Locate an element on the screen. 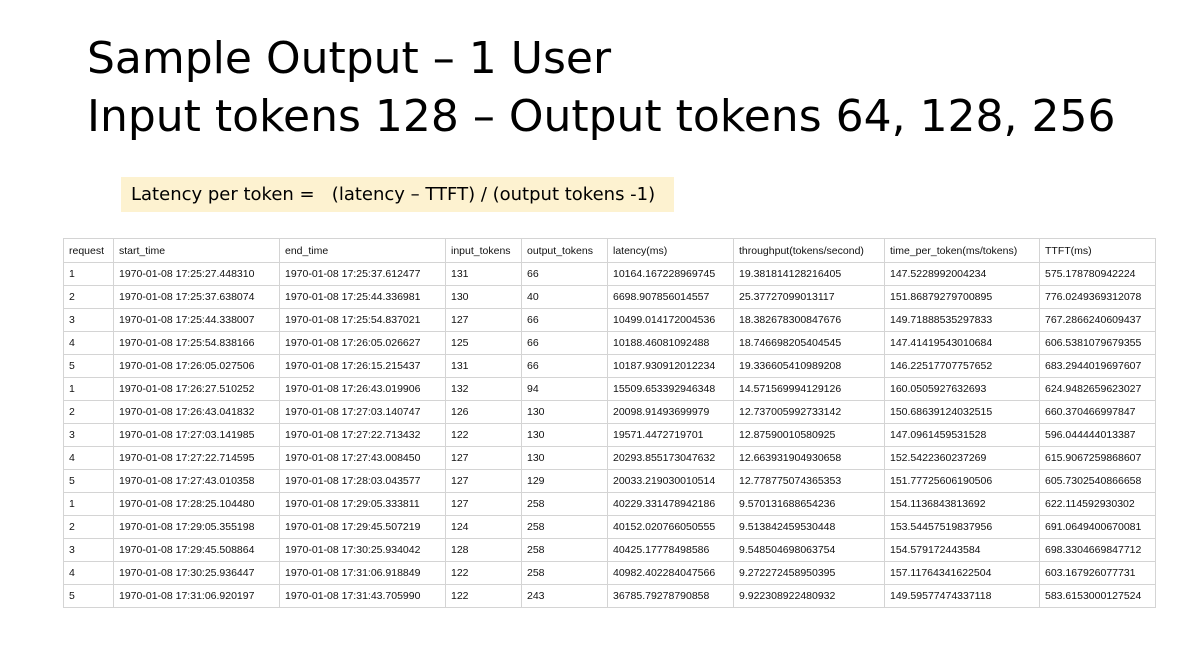 Image resolution: width=1180 pixels, height=660 pixels. table-cell: 151.77725606190506 is located at coordinates (962, 481).